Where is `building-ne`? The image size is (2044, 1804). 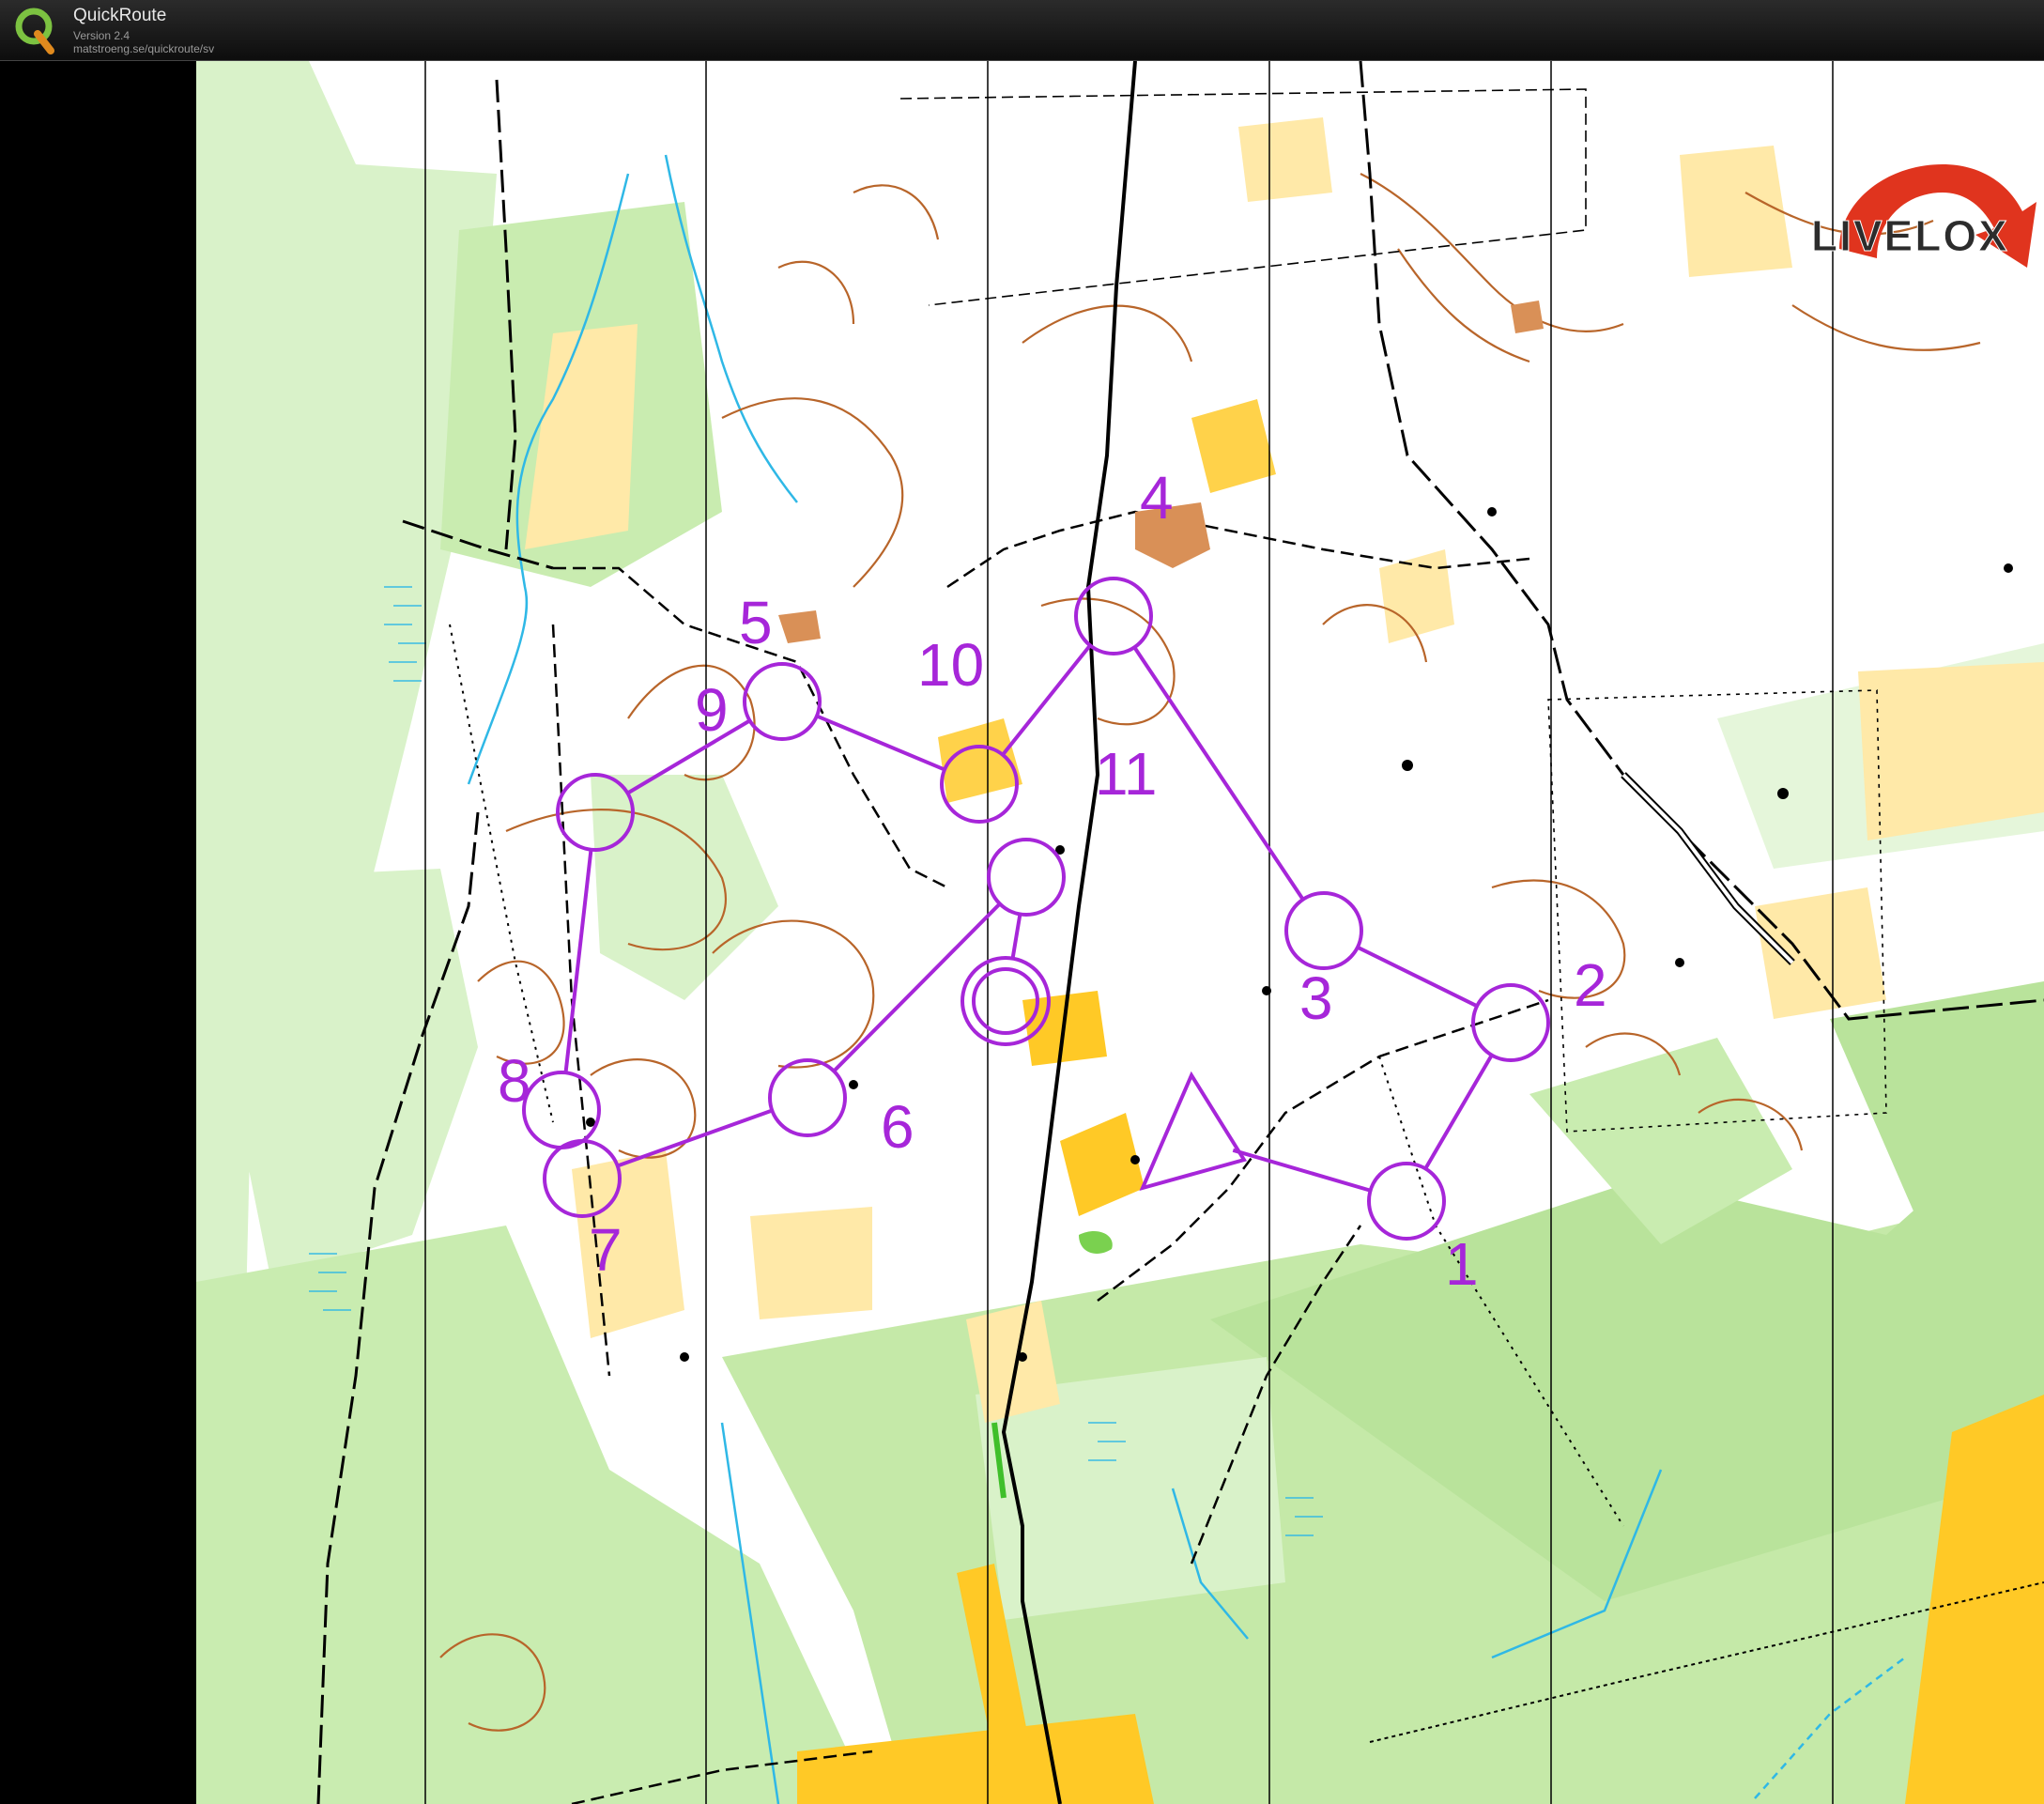
building-ne is located at coordinates (1527, 317).